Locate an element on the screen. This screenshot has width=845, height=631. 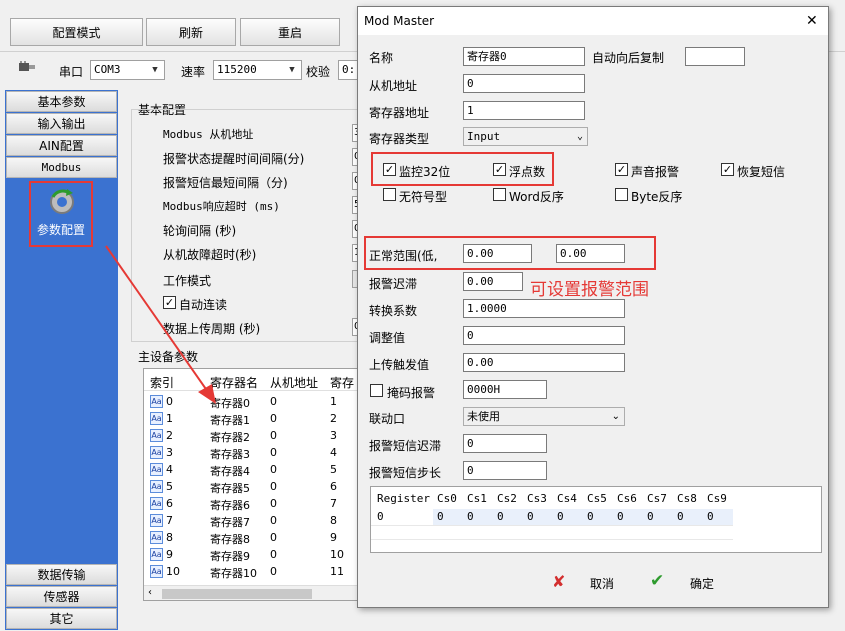
cs-header-cell: Register is located at coordinates (403, 498).